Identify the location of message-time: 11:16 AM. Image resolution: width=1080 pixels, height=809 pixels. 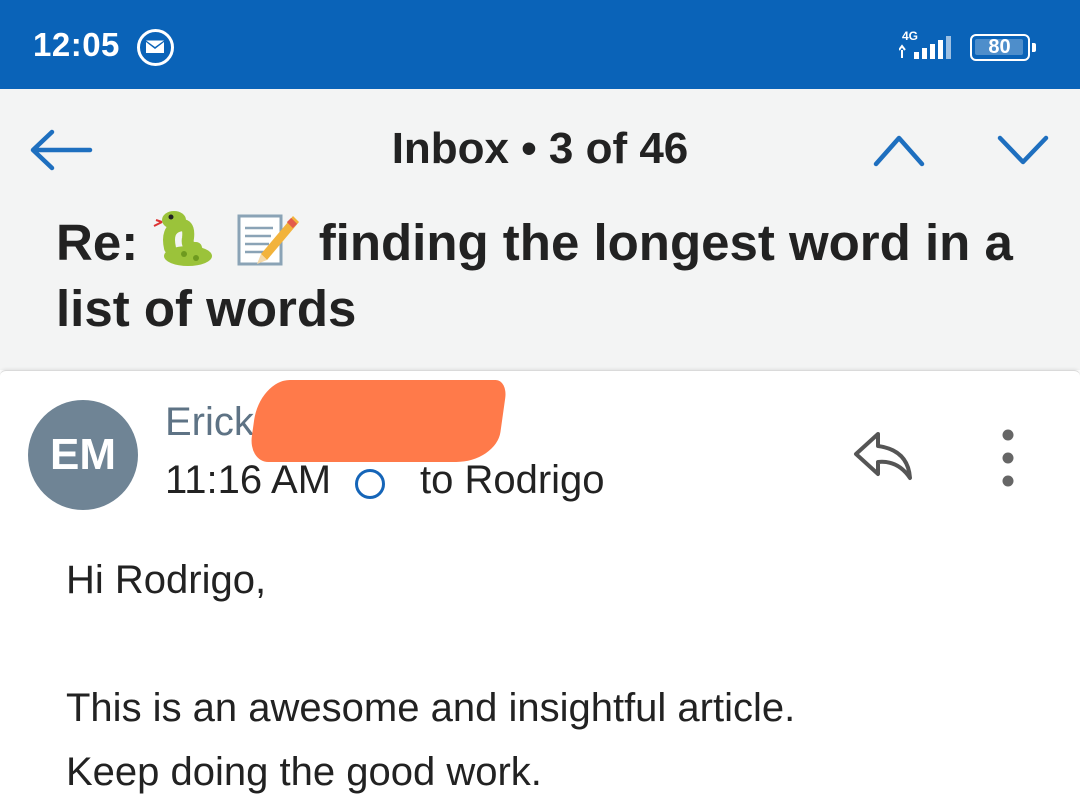
(248, 480).